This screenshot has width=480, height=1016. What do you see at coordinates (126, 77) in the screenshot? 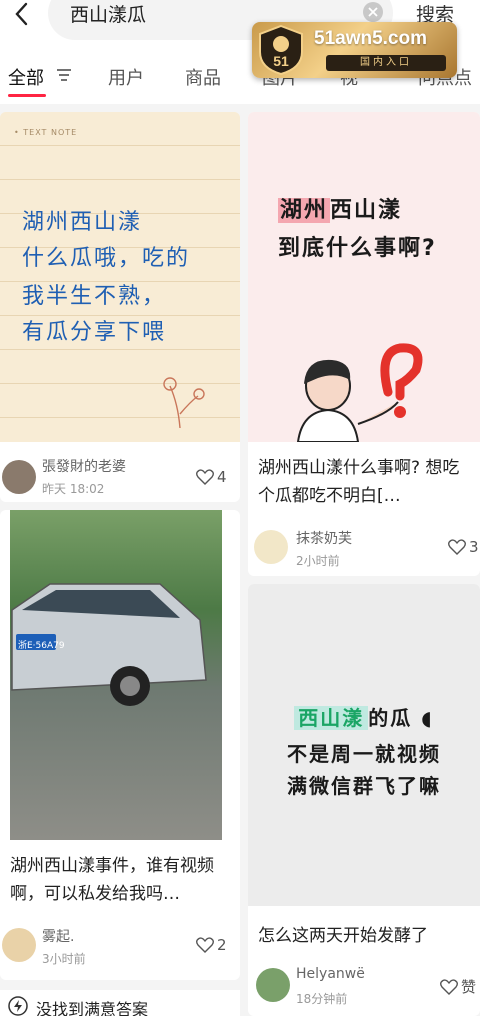
I see `tab-users: 用户` at bounding box center [126, 77].